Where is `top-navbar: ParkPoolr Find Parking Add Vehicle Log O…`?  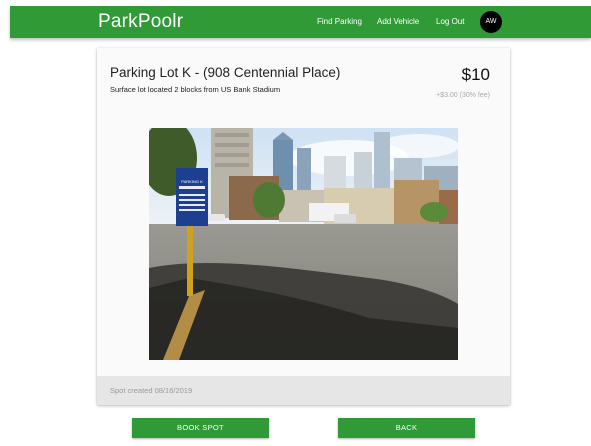
top-navbar: ParkPoolr Find Parking Add Vehicle Log O… is located at coordinates (300, 22).